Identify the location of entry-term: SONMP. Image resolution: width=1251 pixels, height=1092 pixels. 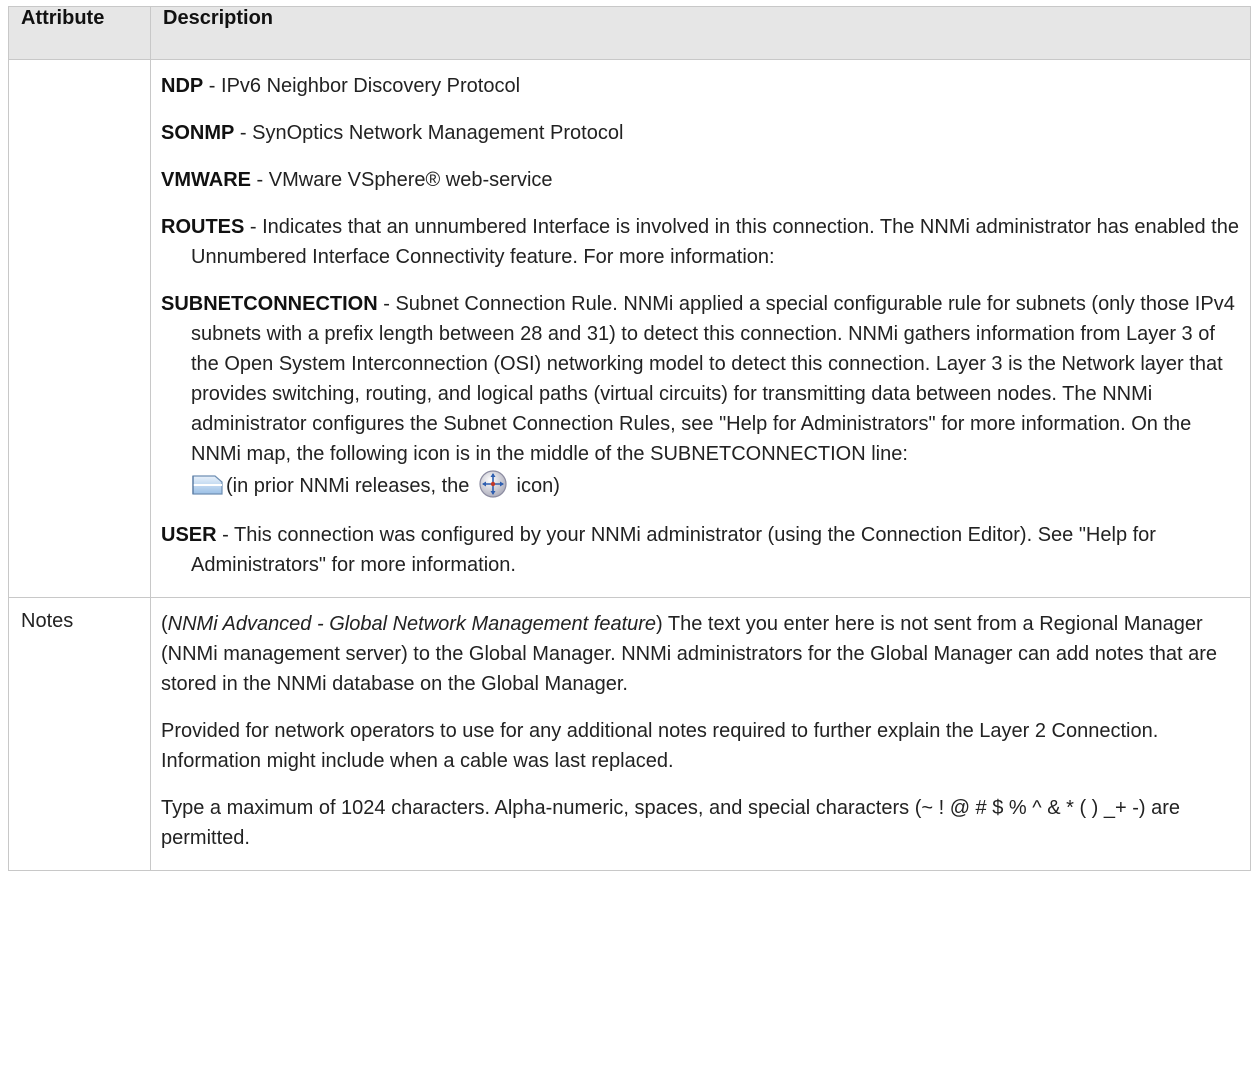
(198, 133).